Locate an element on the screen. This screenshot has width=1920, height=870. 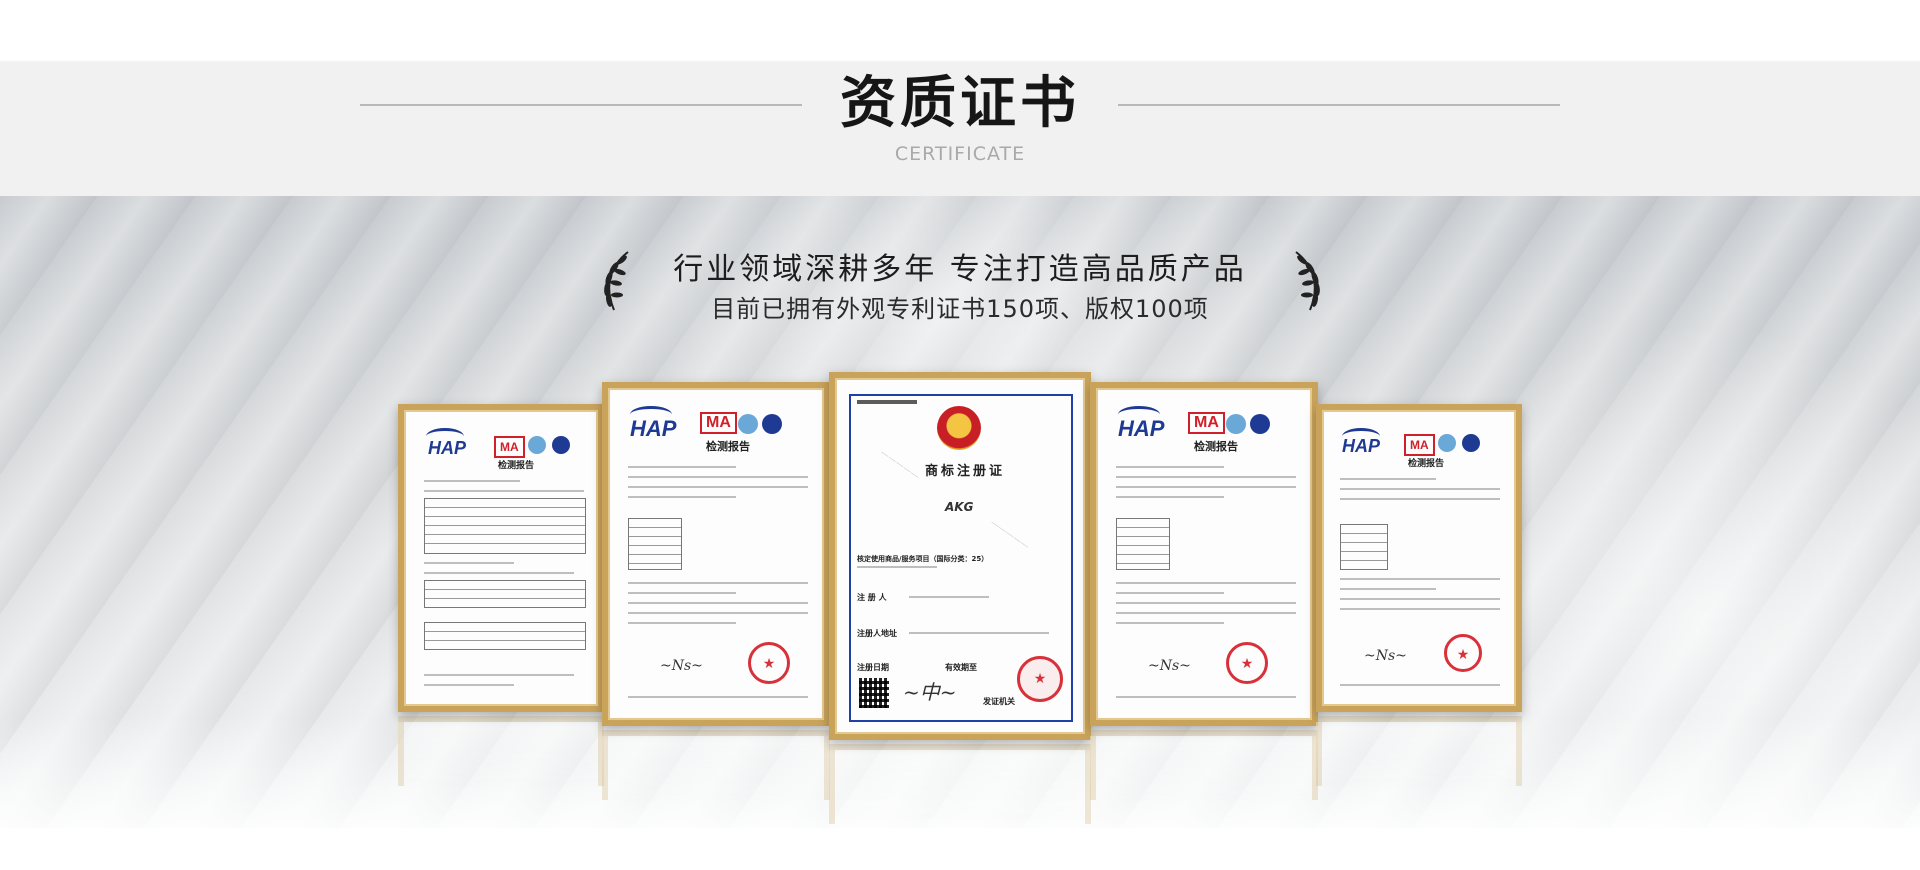
trademark-title: 商标注册证 is located at coordinates (965, 471).